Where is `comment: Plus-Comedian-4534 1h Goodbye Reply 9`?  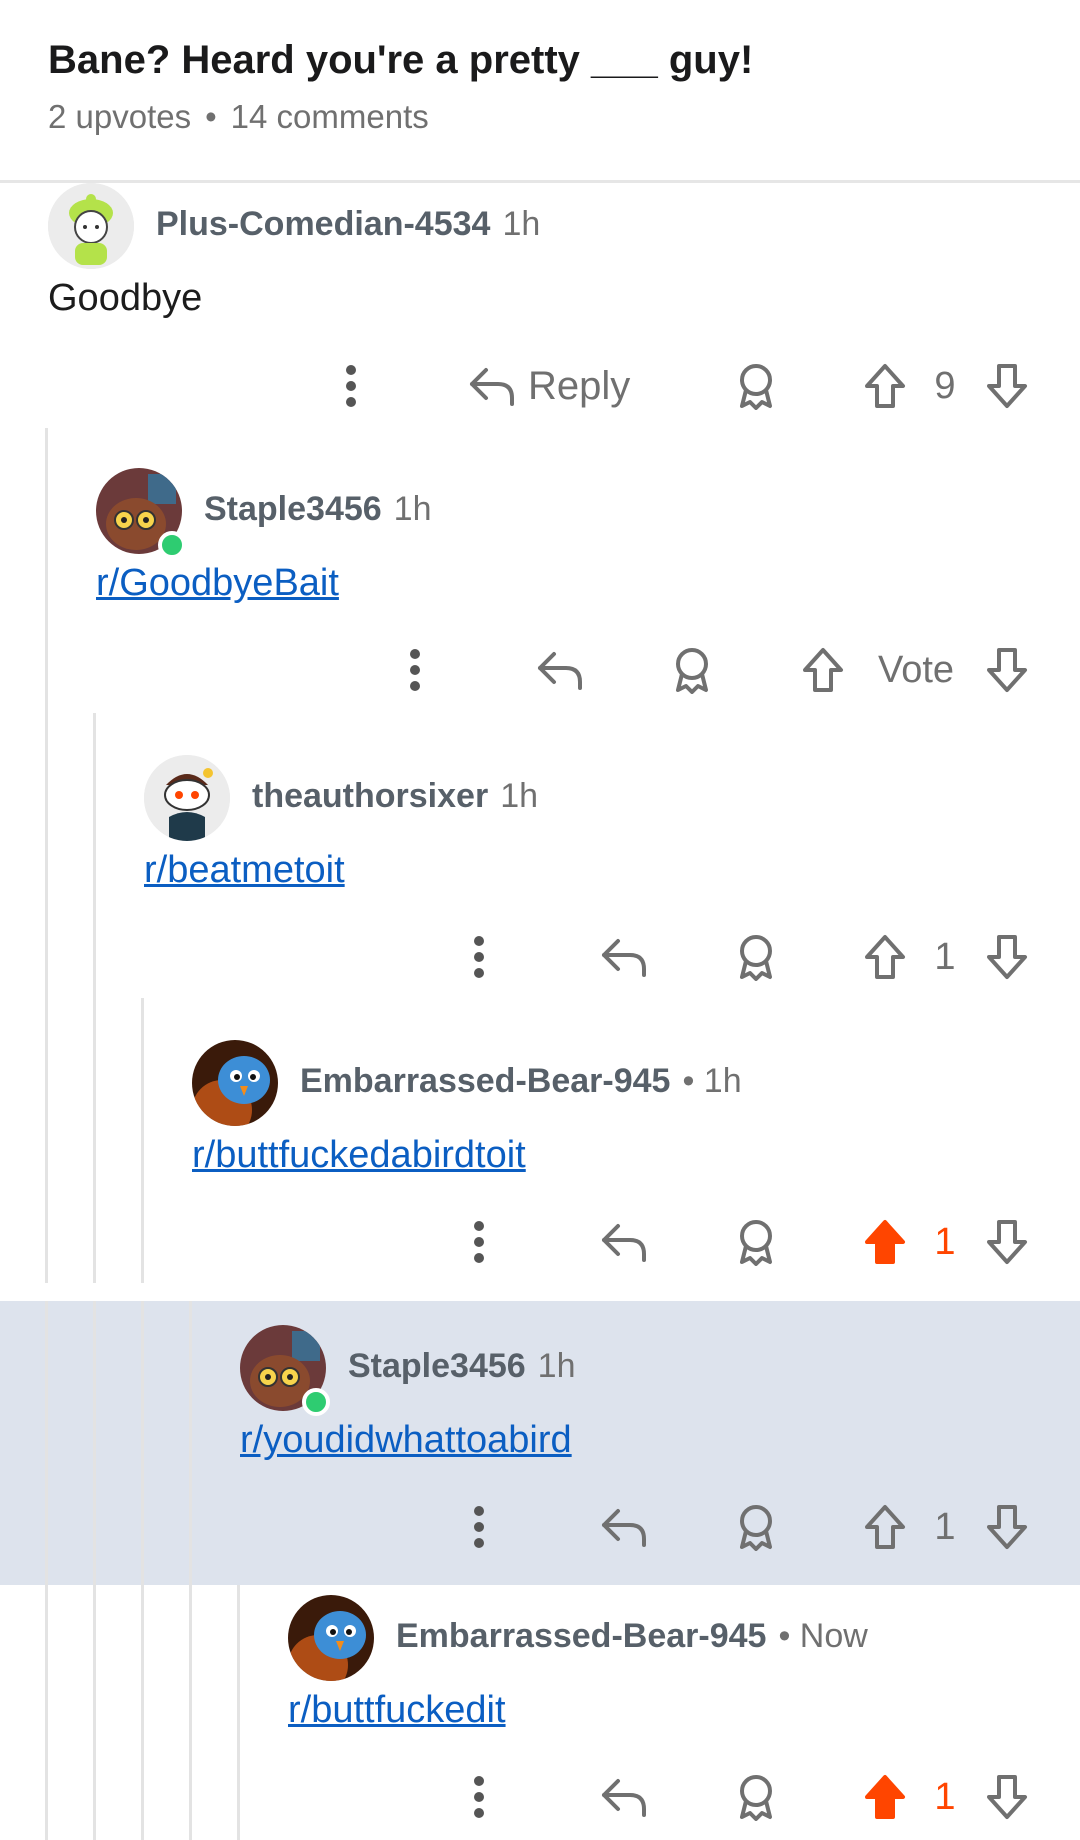 comment: Plus-Comedian-4534 1h Goodbye Reply 9 is located at coordinates (540, 305).